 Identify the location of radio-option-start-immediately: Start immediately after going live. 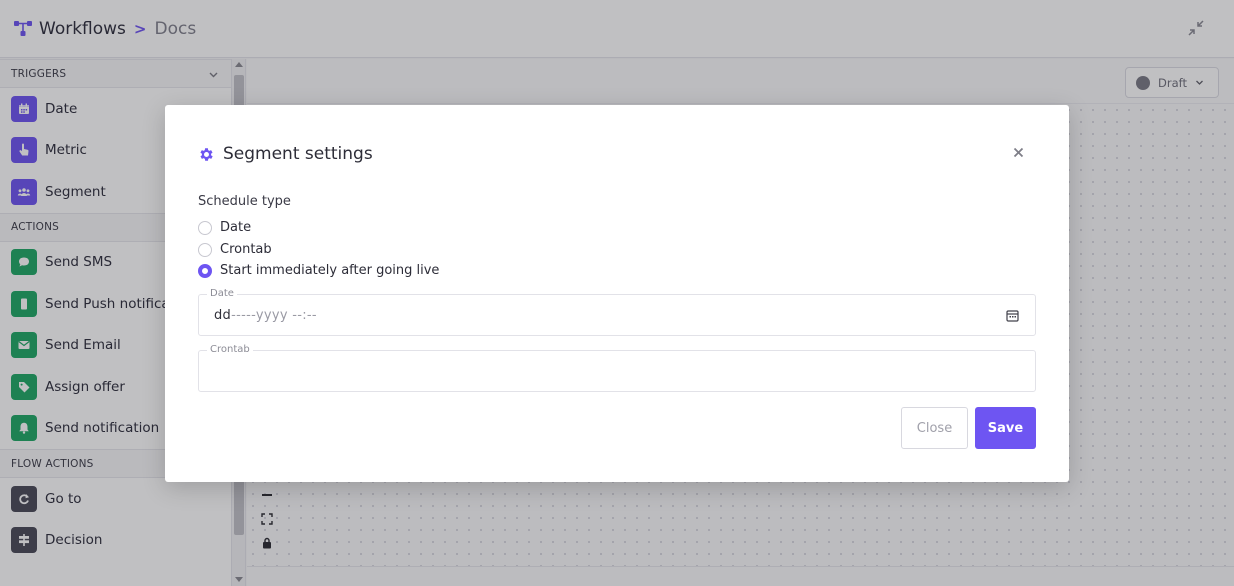
(318, 270).